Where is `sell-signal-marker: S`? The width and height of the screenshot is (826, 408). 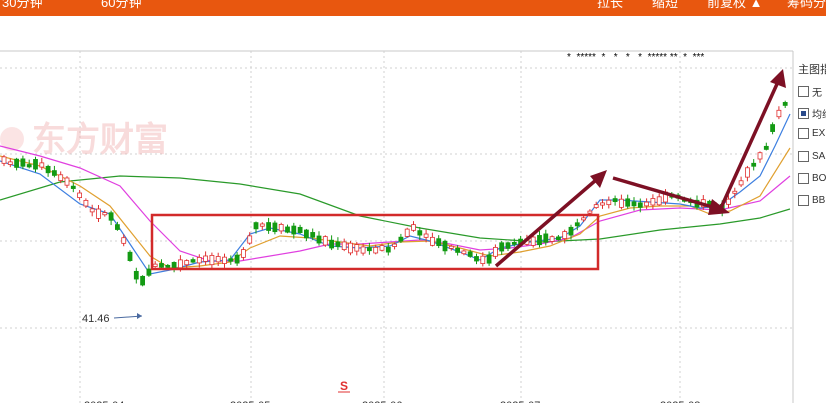 sell-signal-marker: S is located at coordinates (344, 386).